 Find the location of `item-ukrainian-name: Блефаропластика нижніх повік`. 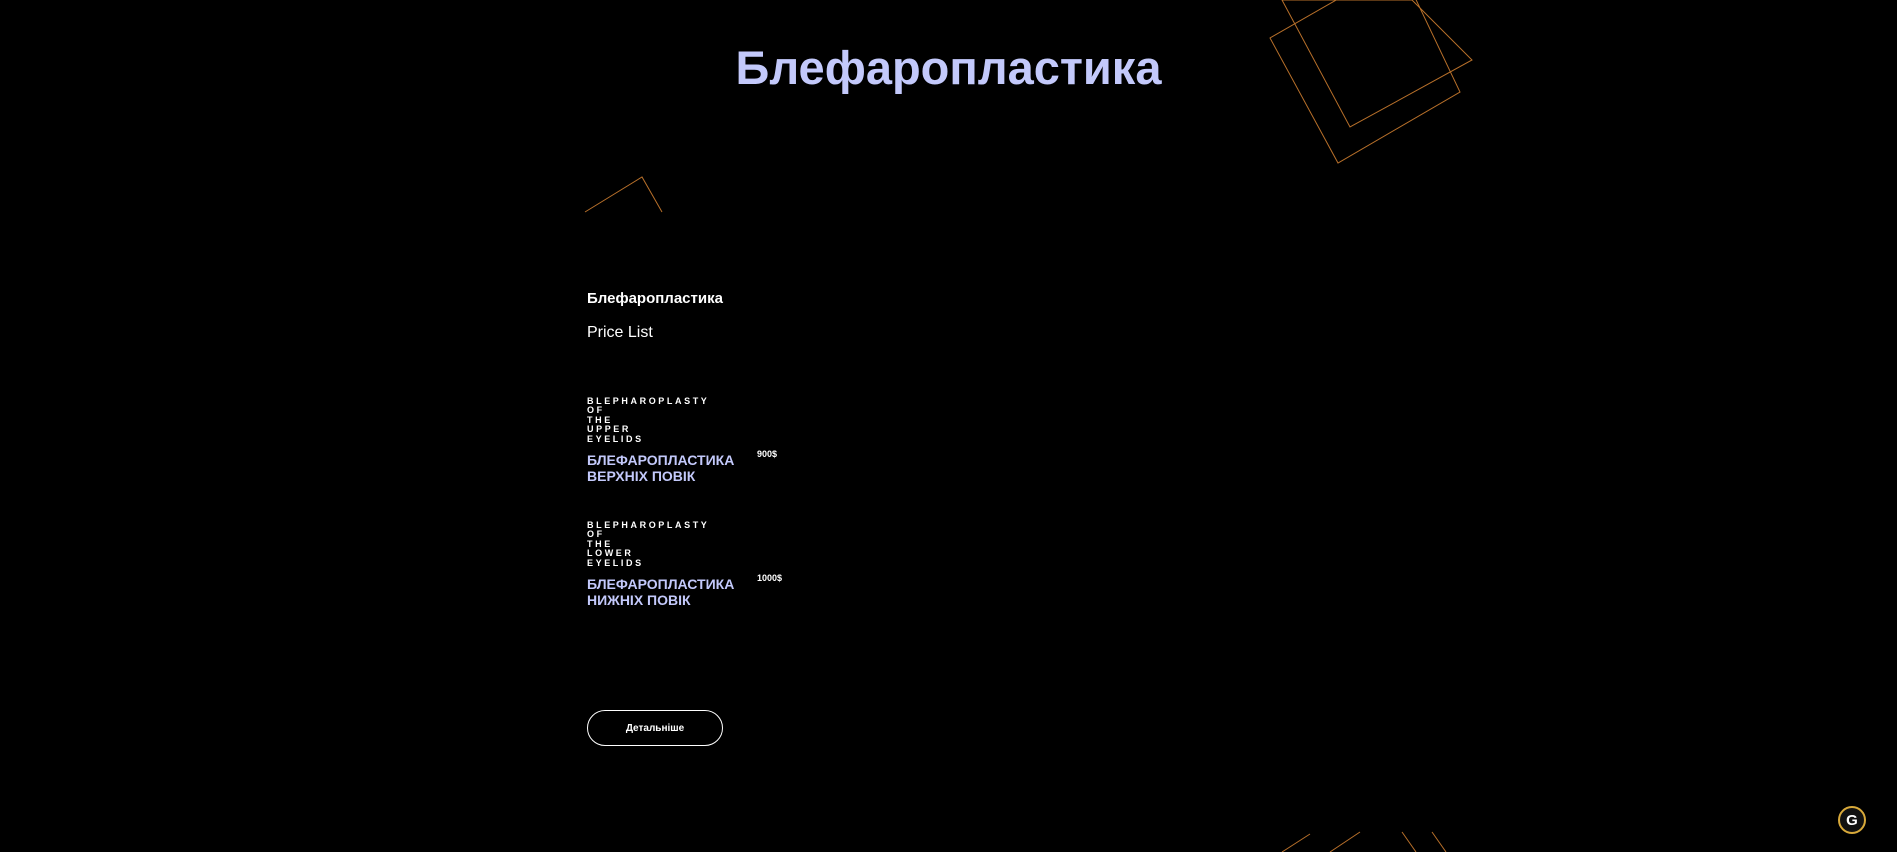

item-ukrainian-name: Блефаропластика нижніх повік is located at coordinates (661, 592).